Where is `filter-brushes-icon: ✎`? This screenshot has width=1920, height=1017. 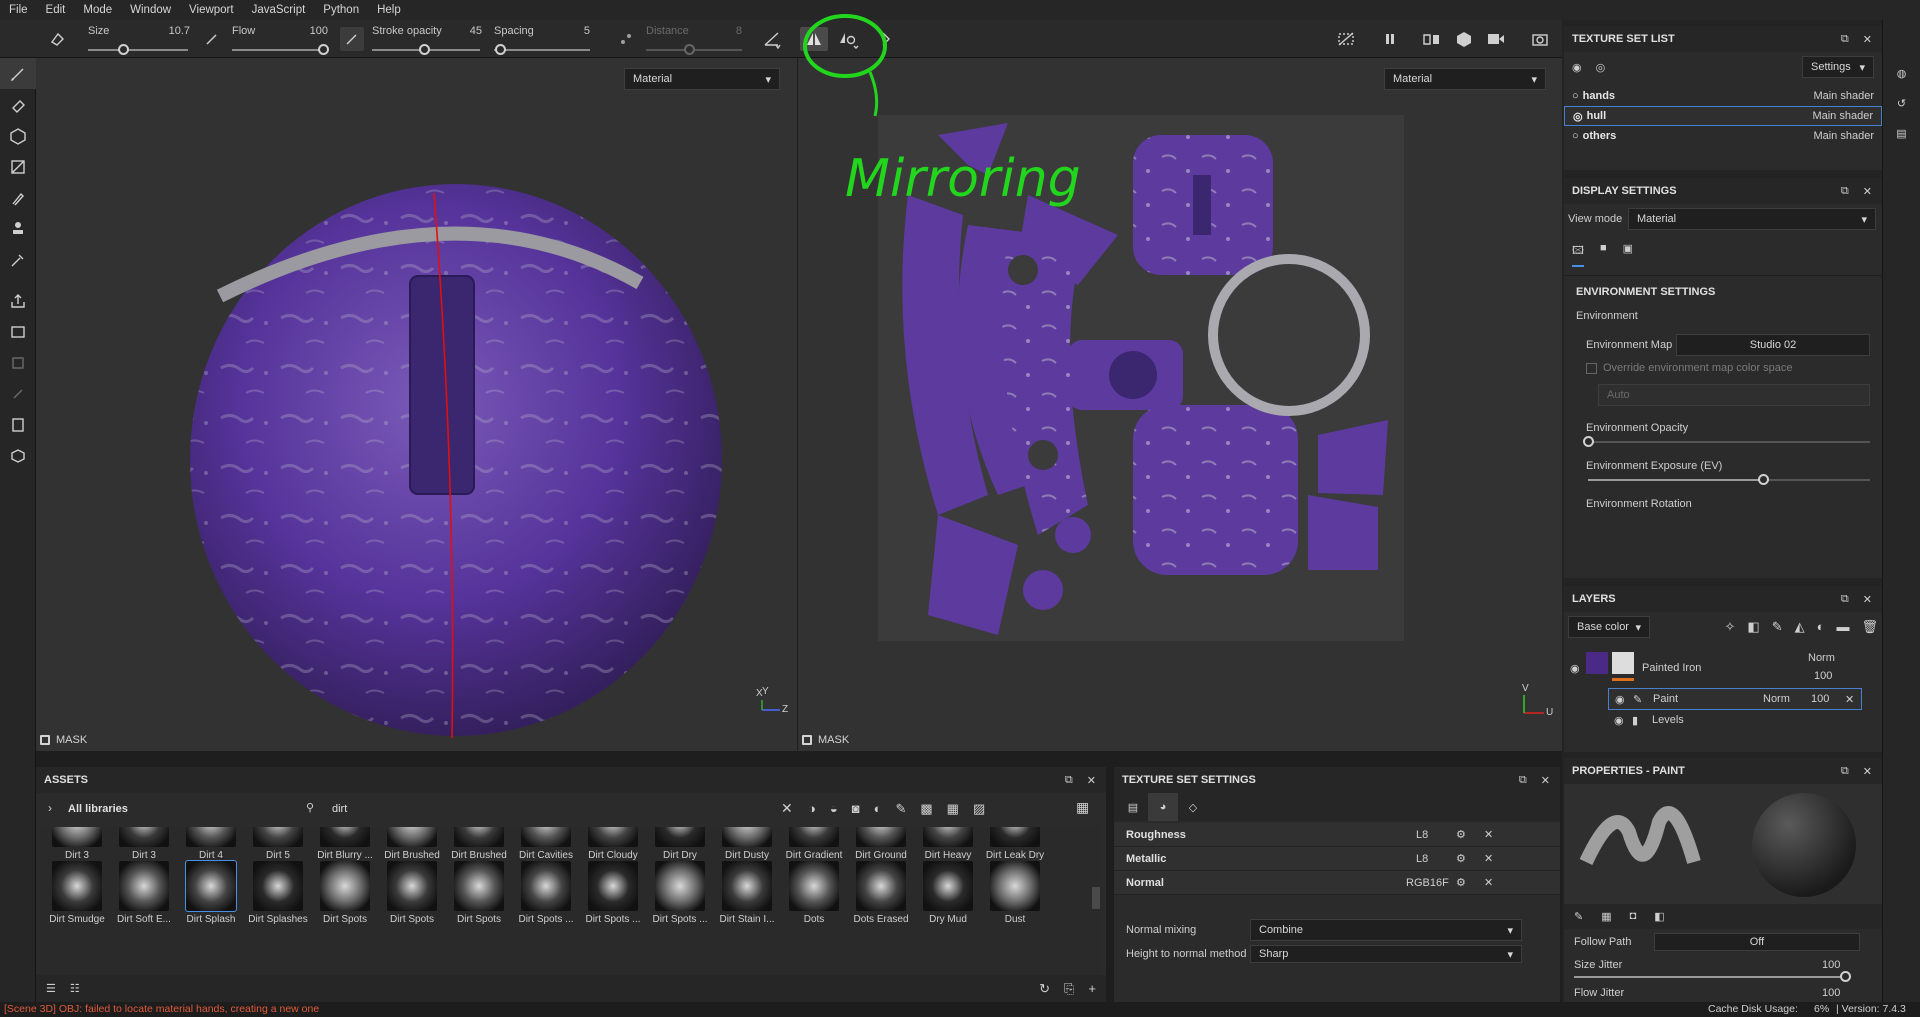
filter-brushes-icon: ✎ is located at coordinates (900, 809).